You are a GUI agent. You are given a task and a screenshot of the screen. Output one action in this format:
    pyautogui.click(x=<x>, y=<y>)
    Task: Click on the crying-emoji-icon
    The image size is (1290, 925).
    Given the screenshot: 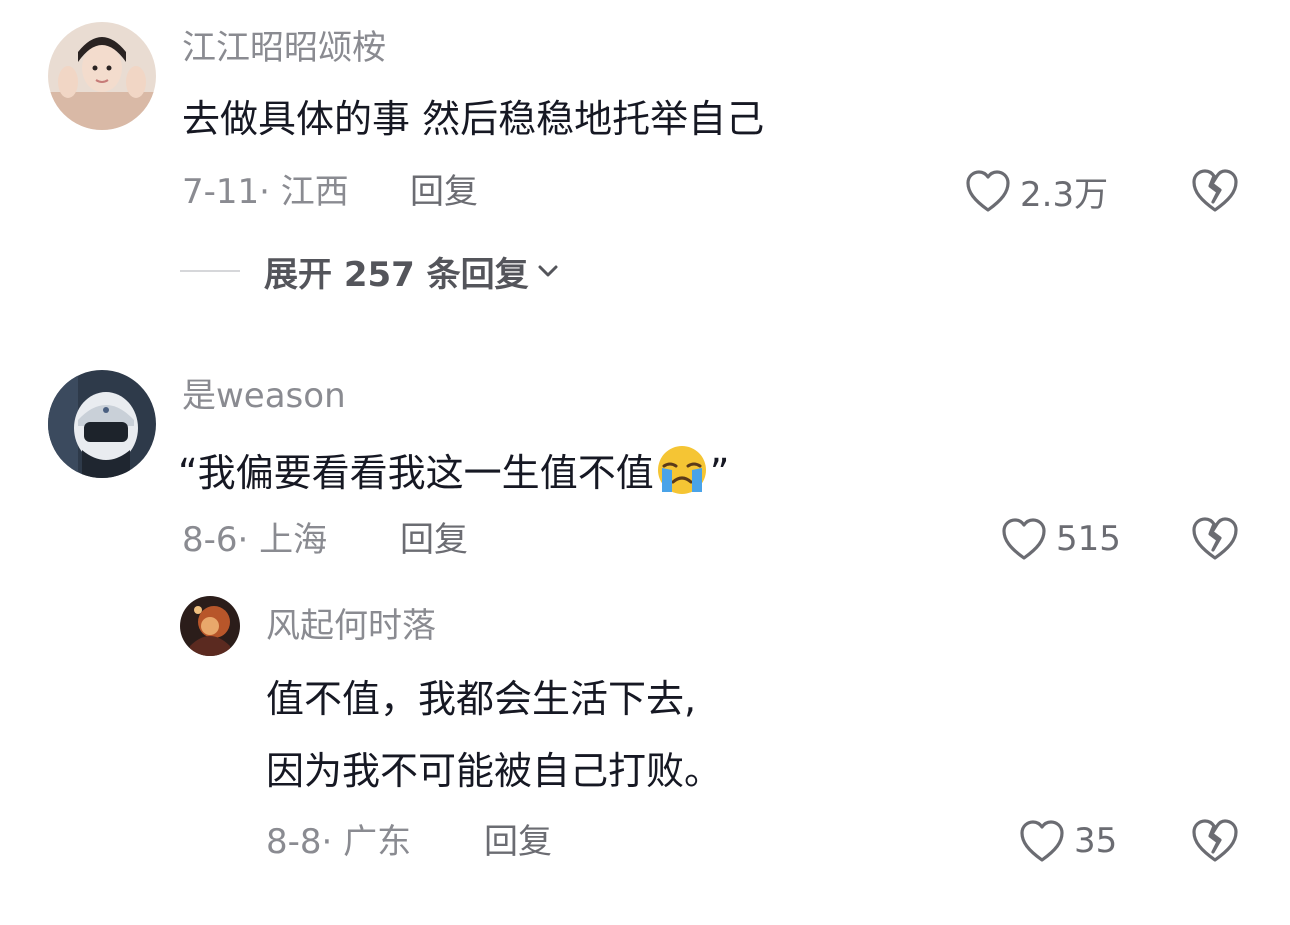 What is the action you would take?
    pyautogui.click(x=681, y=470)
    